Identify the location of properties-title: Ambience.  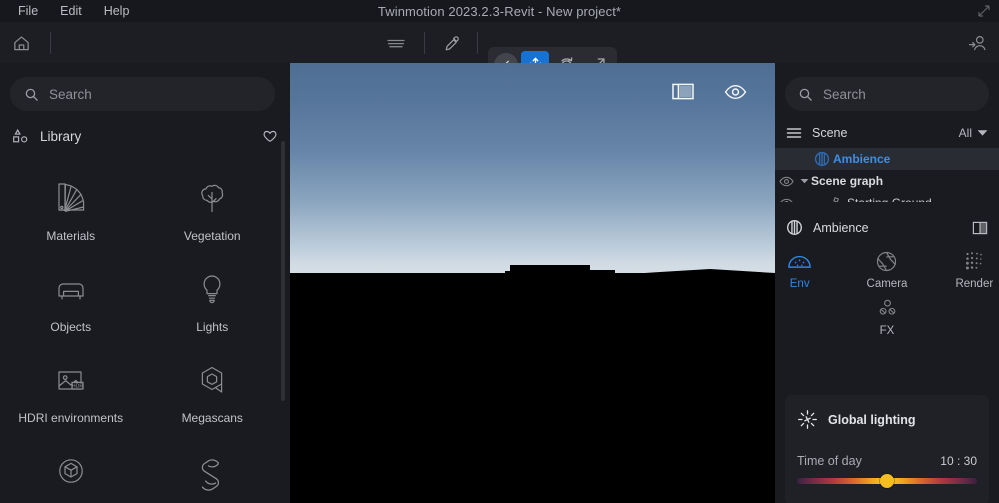
(841, 227).